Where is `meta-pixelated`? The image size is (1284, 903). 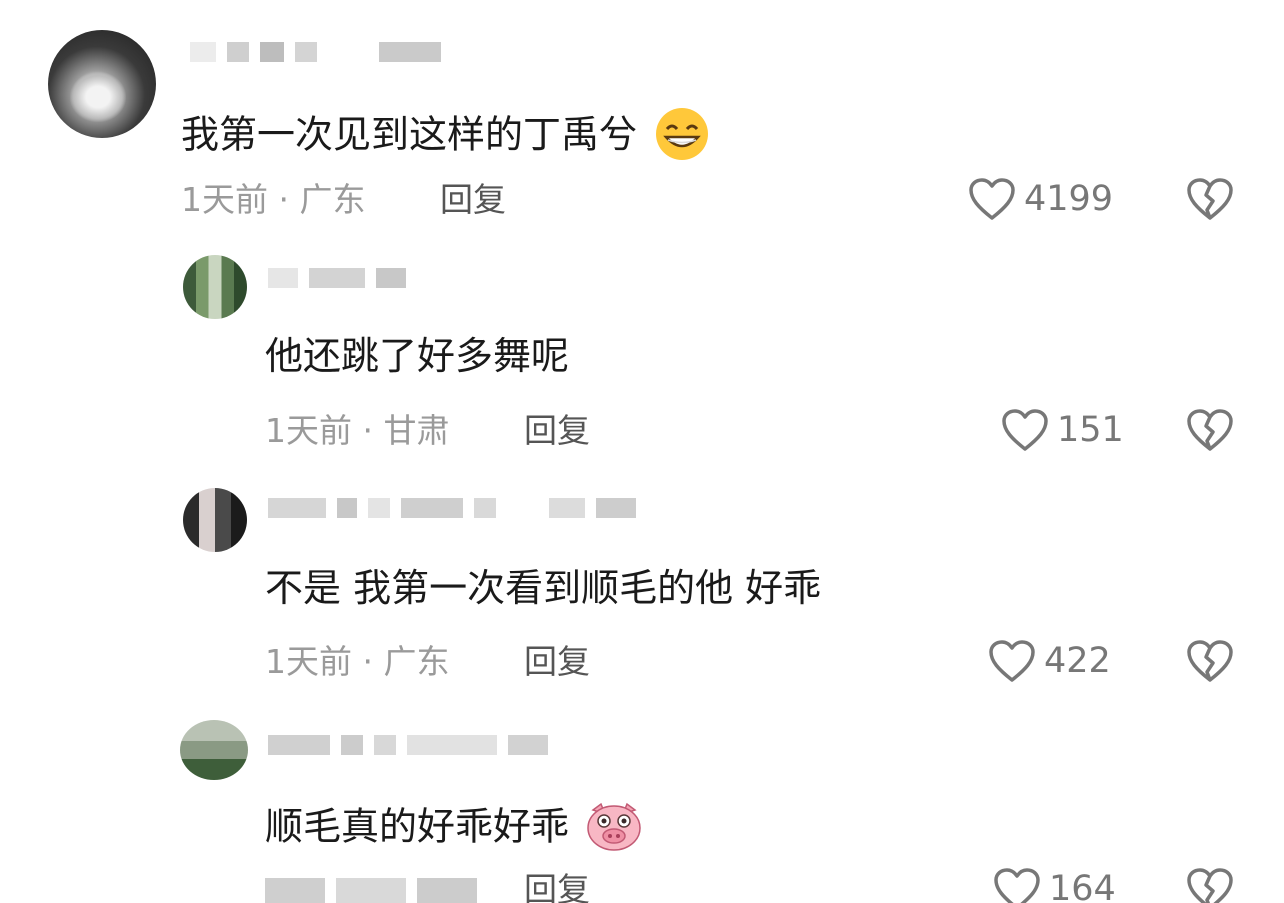
meta-pixelated is located at coordinates (374, 890).